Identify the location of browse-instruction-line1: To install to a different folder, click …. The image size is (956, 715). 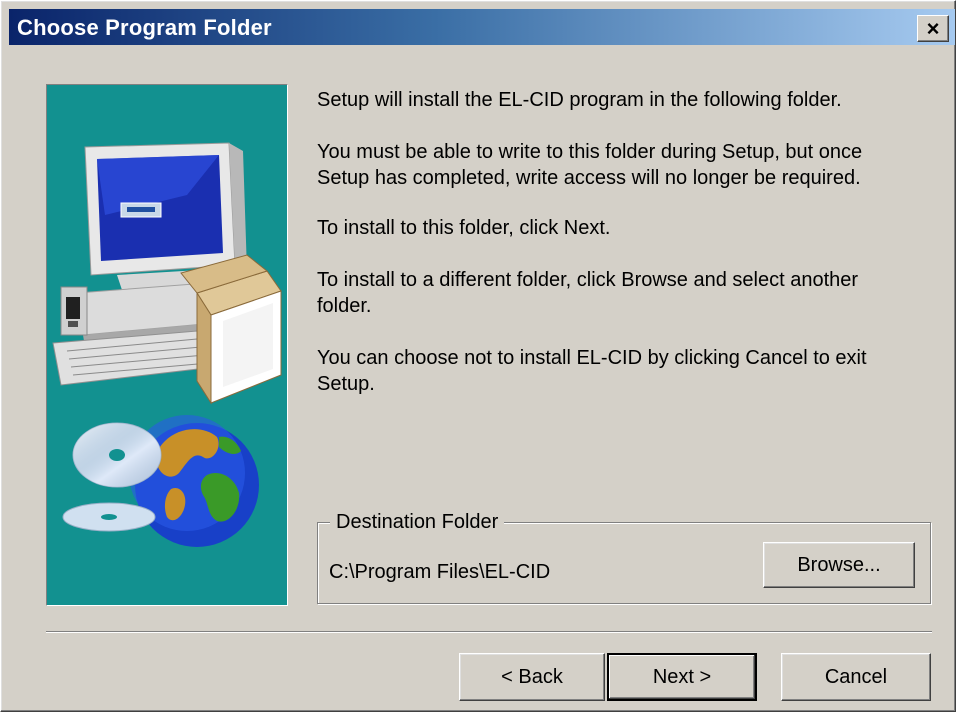
(588, 280).